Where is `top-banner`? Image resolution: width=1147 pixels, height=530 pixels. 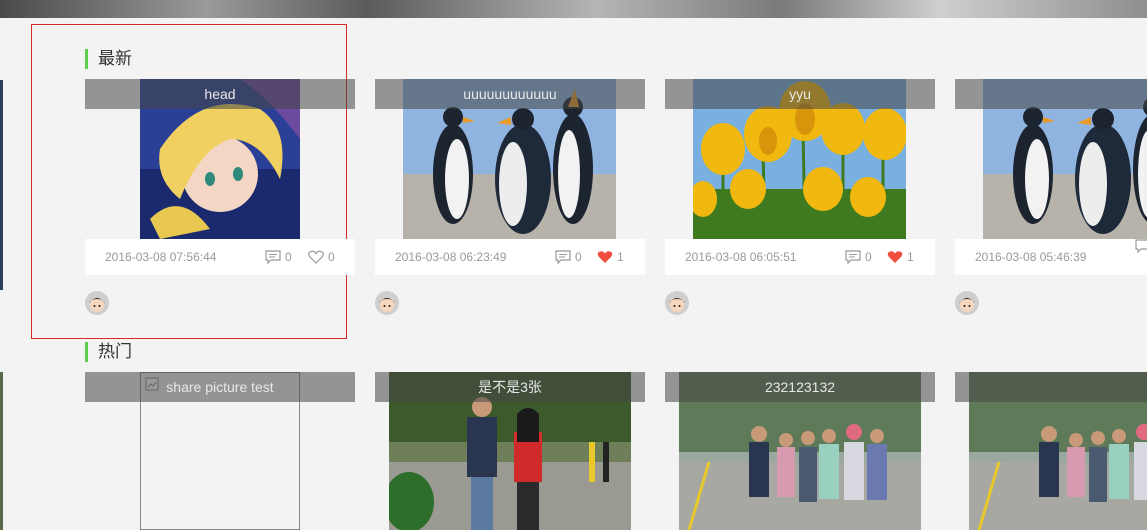 top-banner is located at coordinates (573, 9).